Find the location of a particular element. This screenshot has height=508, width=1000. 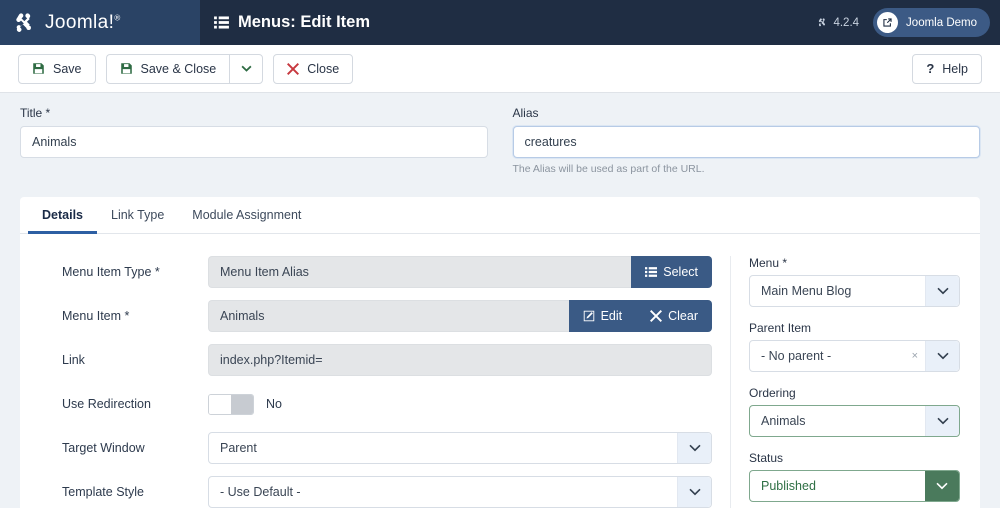

page-title: Menus: Edit Item is located at coordinates (292, 22).